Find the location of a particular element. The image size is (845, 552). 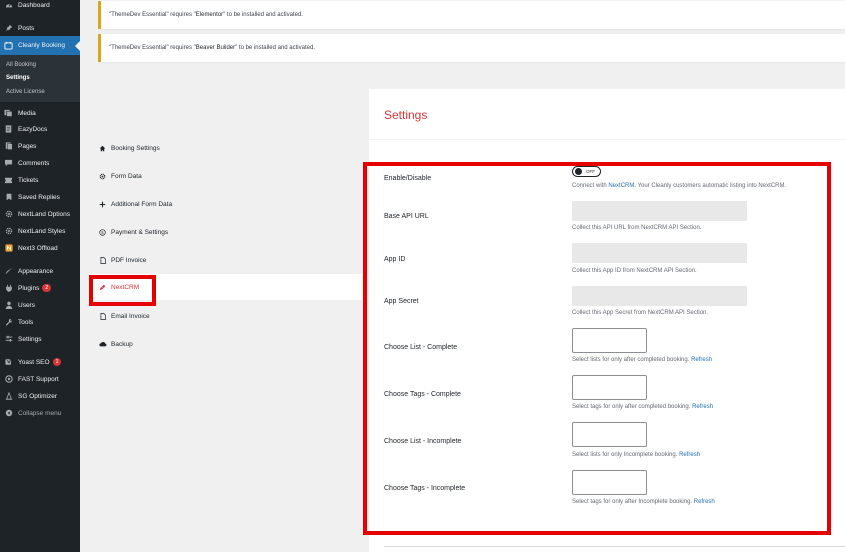

submenu-settings: Settings is located at coordinates (40, 77).